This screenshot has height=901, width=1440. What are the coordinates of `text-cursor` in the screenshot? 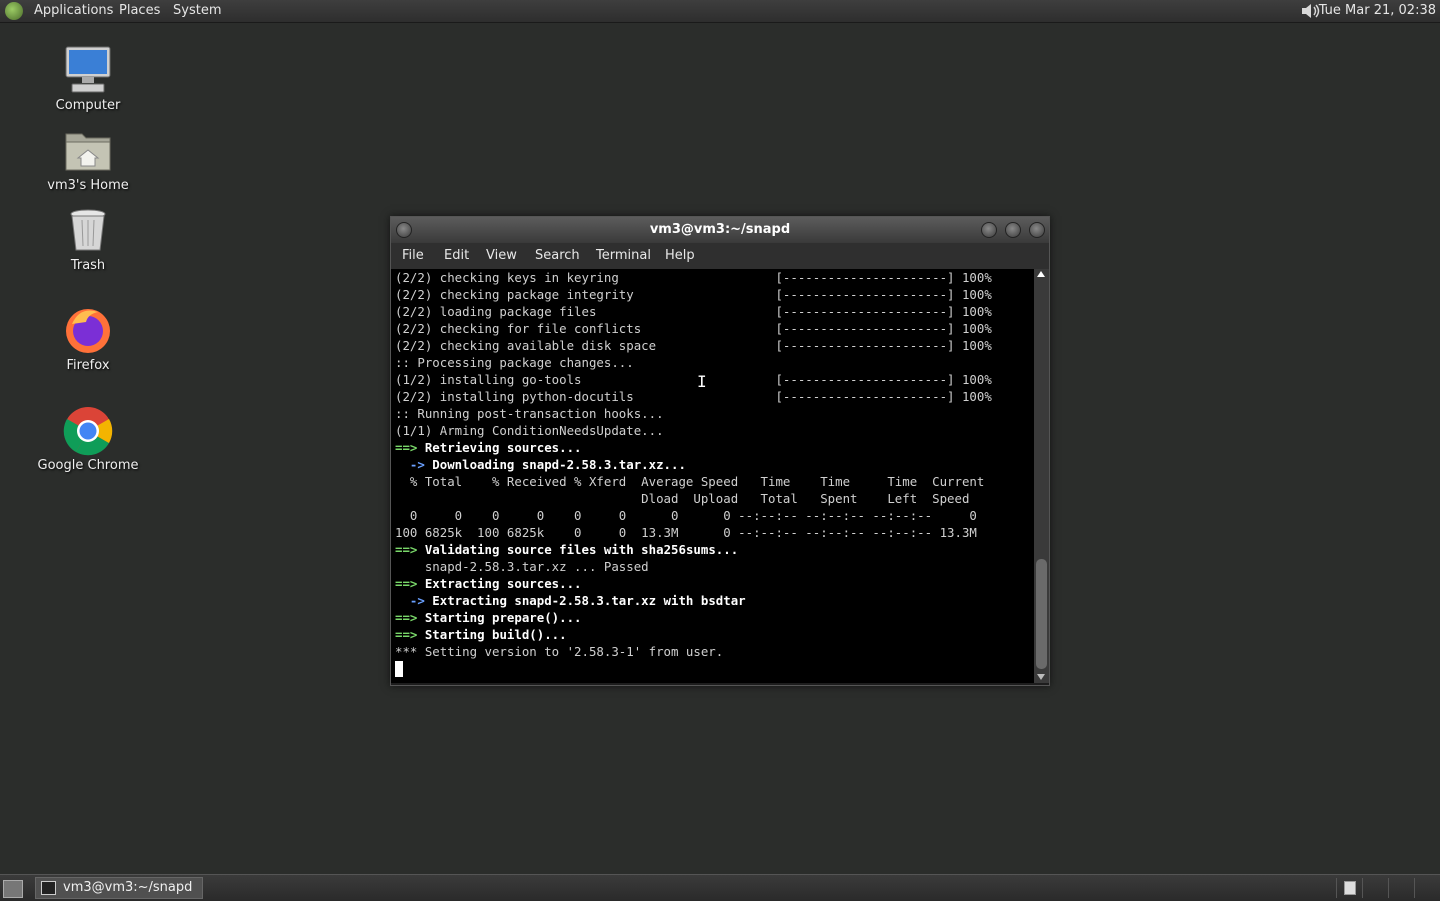 It's located at (399, 669).